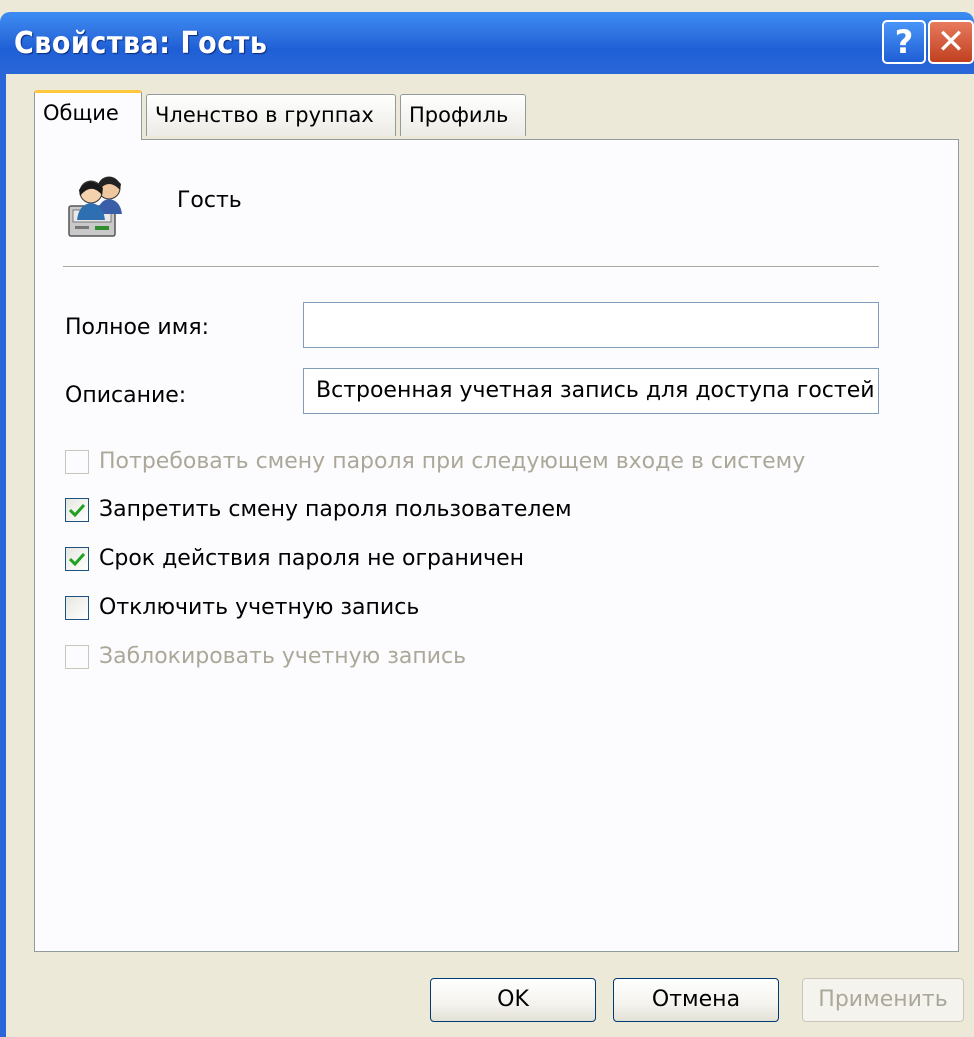 This screenshot has height=1037, width=974. I want to click on cancel-button: Отмена, so click(696, 1000).